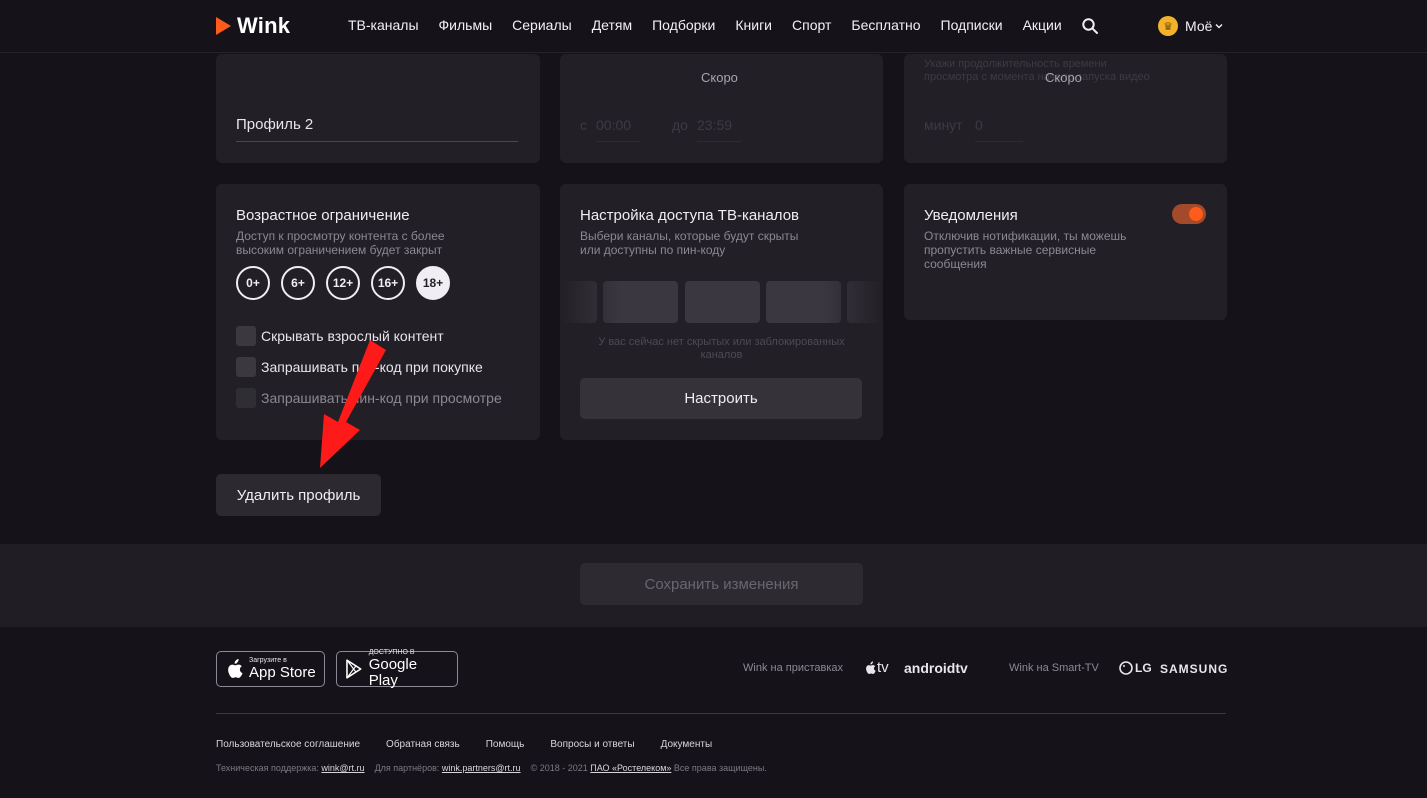 This screenshot has height=798, width=1427. I want to click on apple-tv-text: tv, so click(883, 667).